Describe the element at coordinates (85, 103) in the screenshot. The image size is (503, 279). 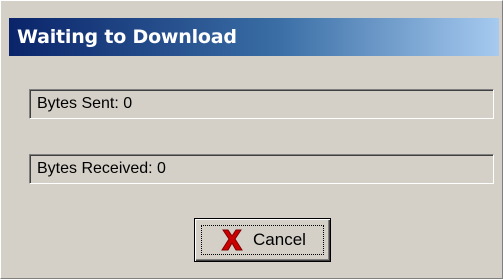
I see `bytes-sent-label: Bytes Sent: 0` at that location.